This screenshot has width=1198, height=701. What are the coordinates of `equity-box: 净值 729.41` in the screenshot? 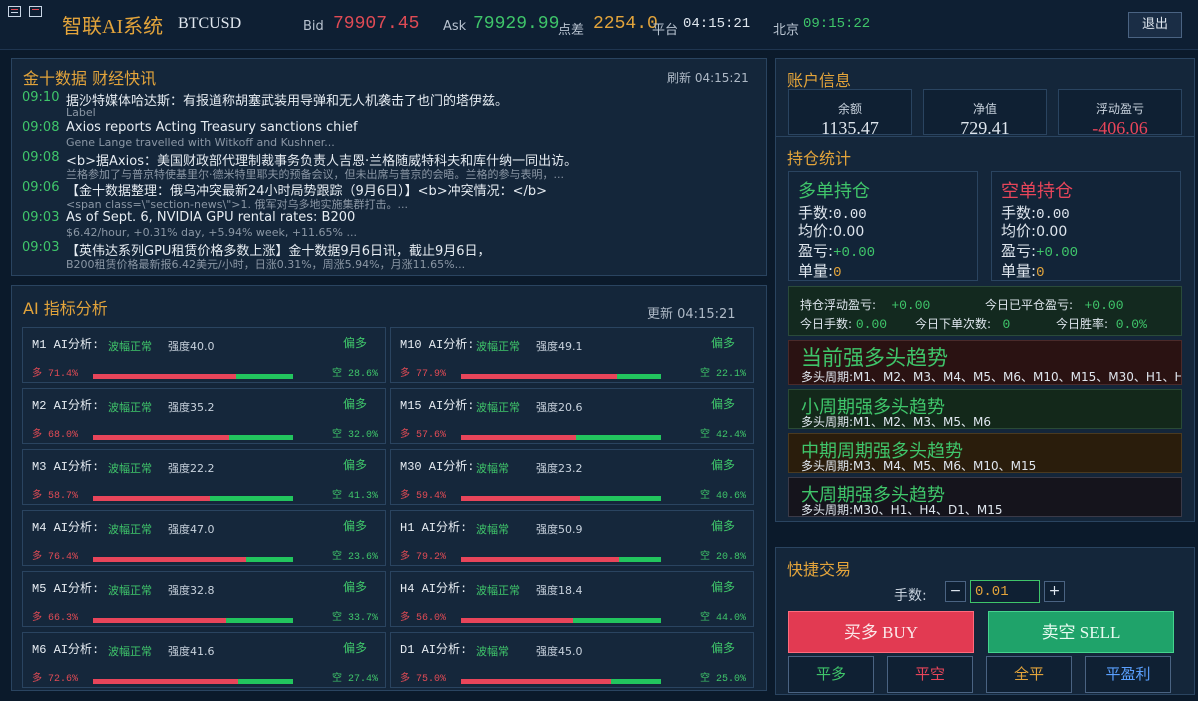 It's located at (985, 112).